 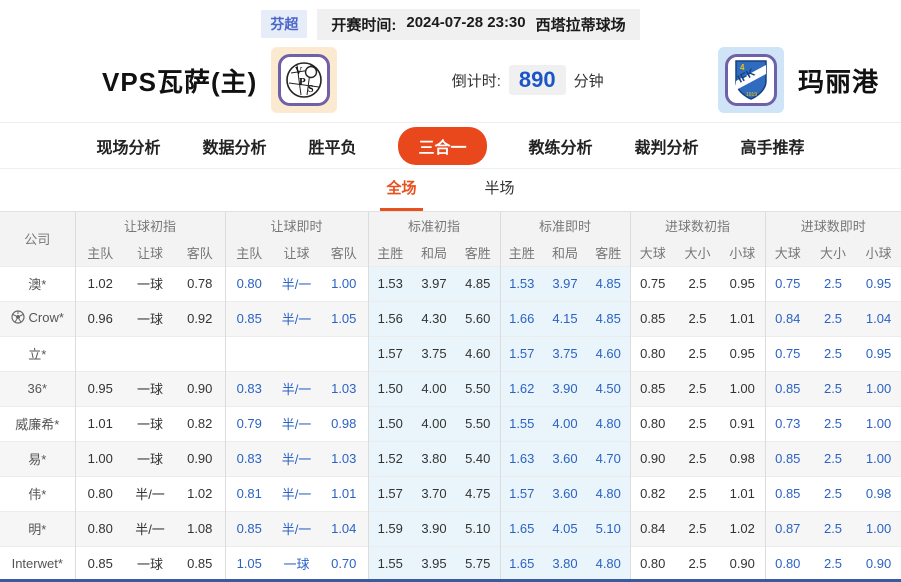 What do you see at coordinates (248, 252) in the screenshot?
I see `sub-header-1-0: 主队` at bounding box center [248, 252].